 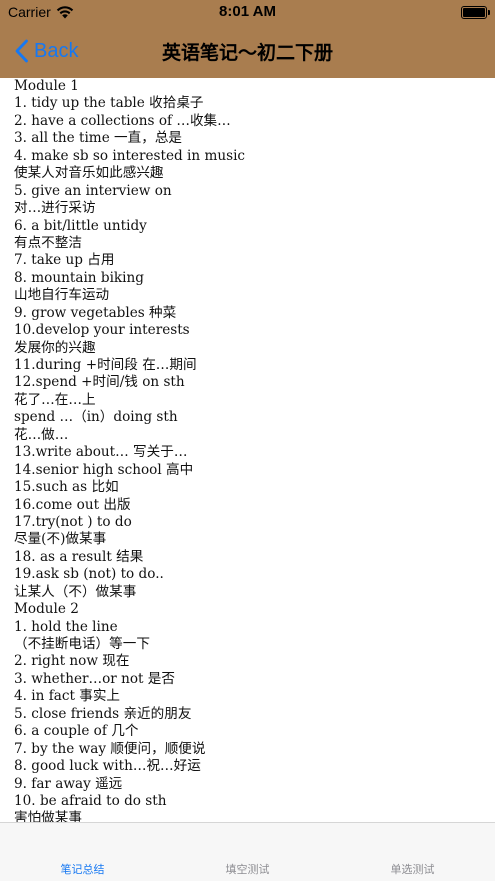 I want to click on tab-label: 笔记总结, so click(x=82, y=869).